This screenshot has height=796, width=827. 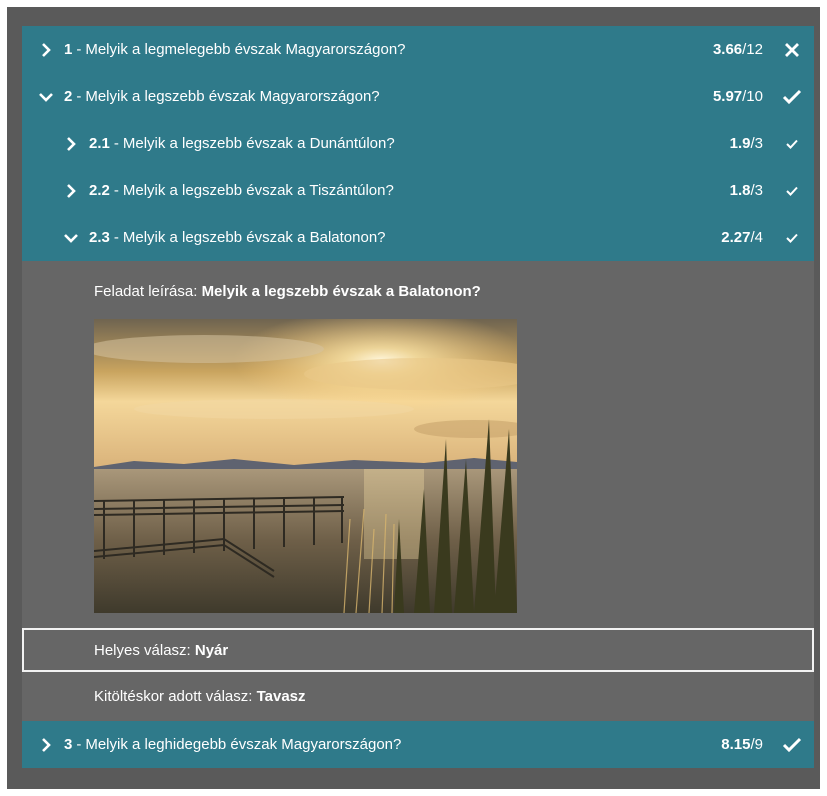 What do you see at coordinates (99, 143) in the screenshot?
I see `question-number: 2.1` at bounding box center [99, 143].